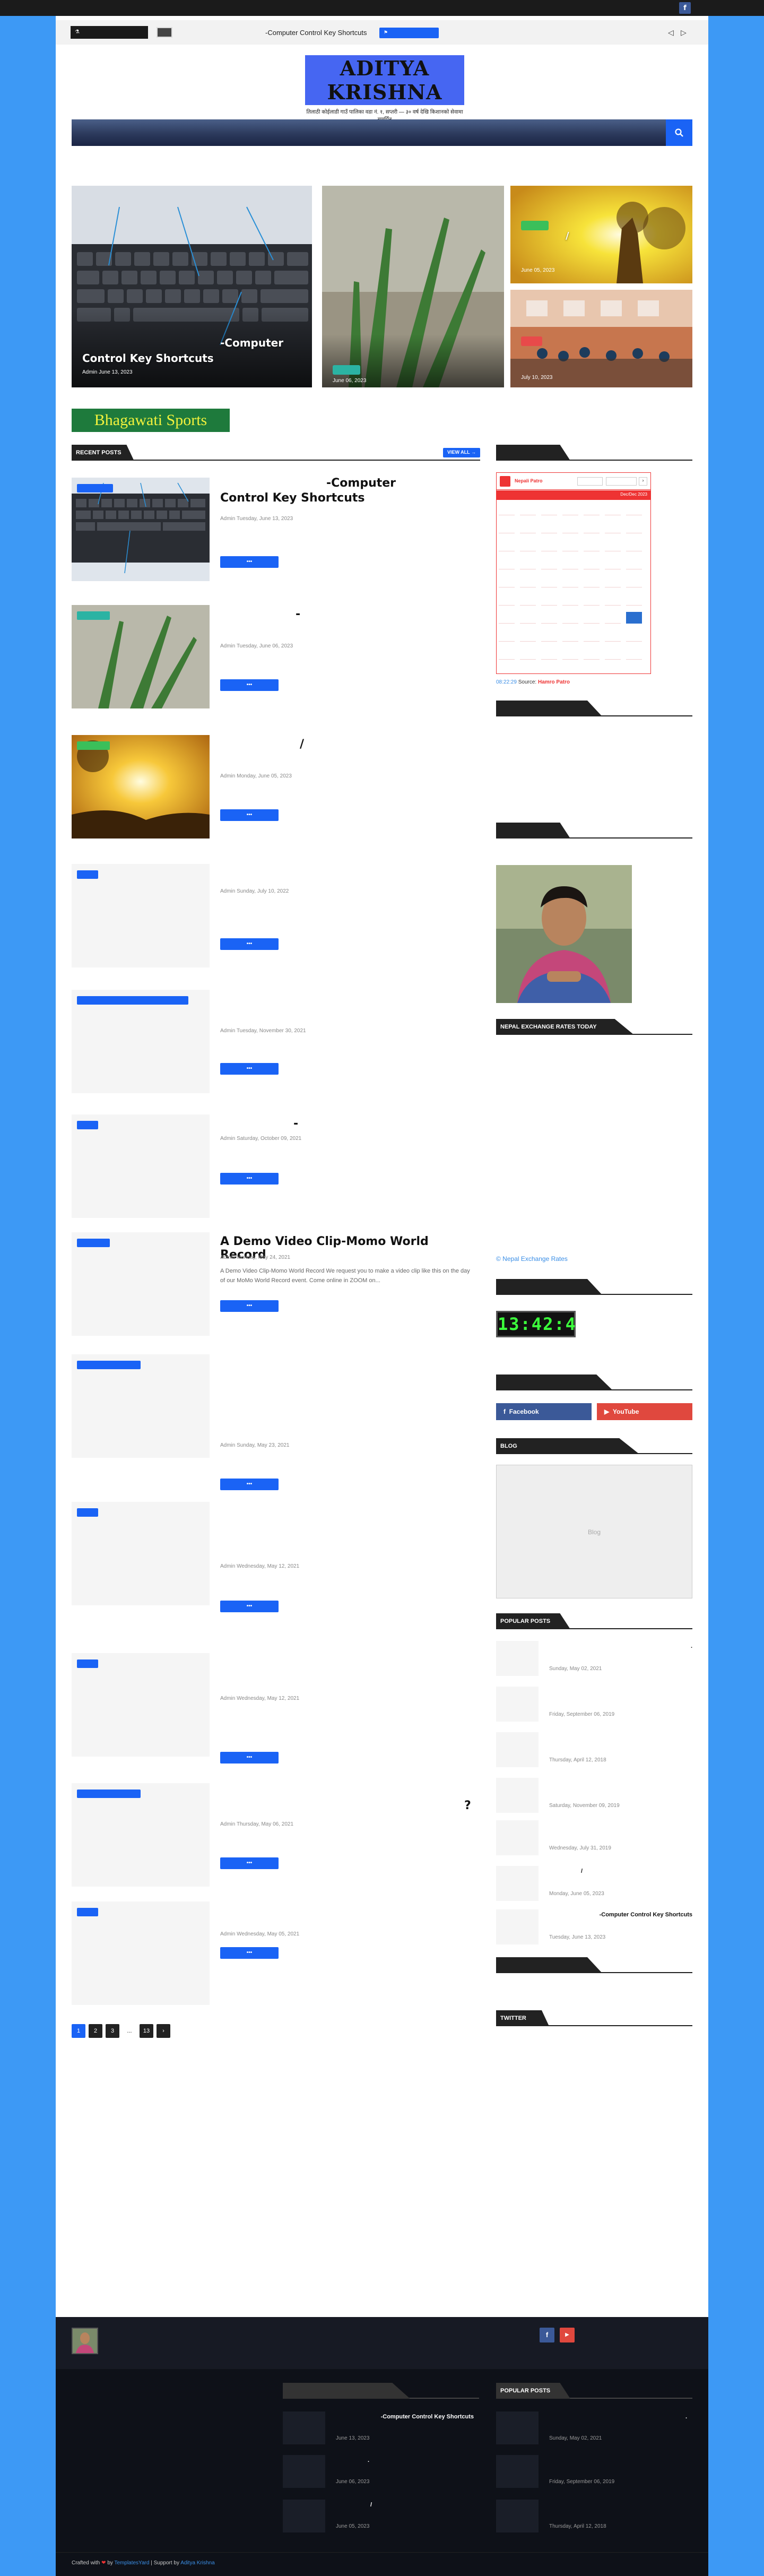  Describe the element at coordinates (427, 745) in the screenshot. I see `post-title: /` at that location.